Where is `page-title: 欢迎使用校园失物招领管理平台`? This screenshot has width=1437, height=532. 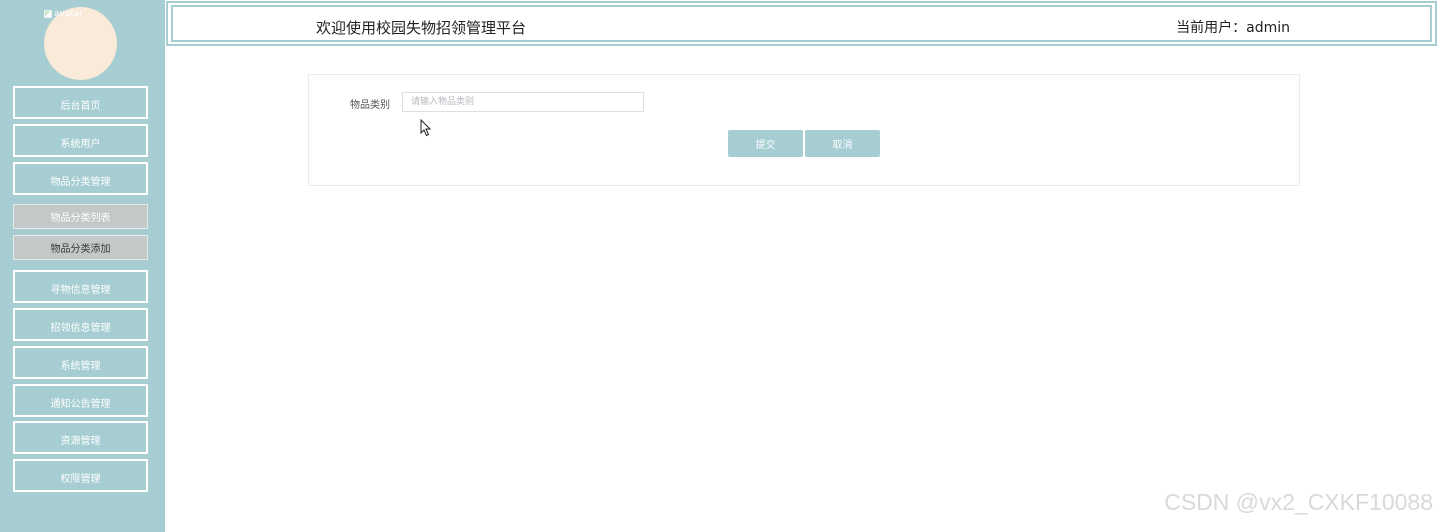
page-title: 欢迎使用校园失物招领管理平台 is located at coordinates (421, 28).